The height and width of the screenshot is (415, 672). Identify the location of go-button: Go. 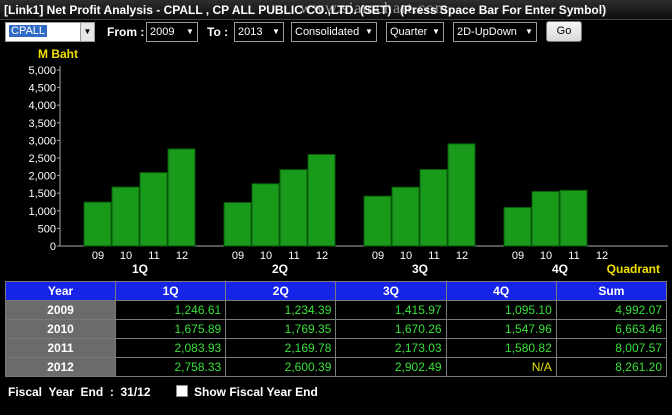
(564, 31).